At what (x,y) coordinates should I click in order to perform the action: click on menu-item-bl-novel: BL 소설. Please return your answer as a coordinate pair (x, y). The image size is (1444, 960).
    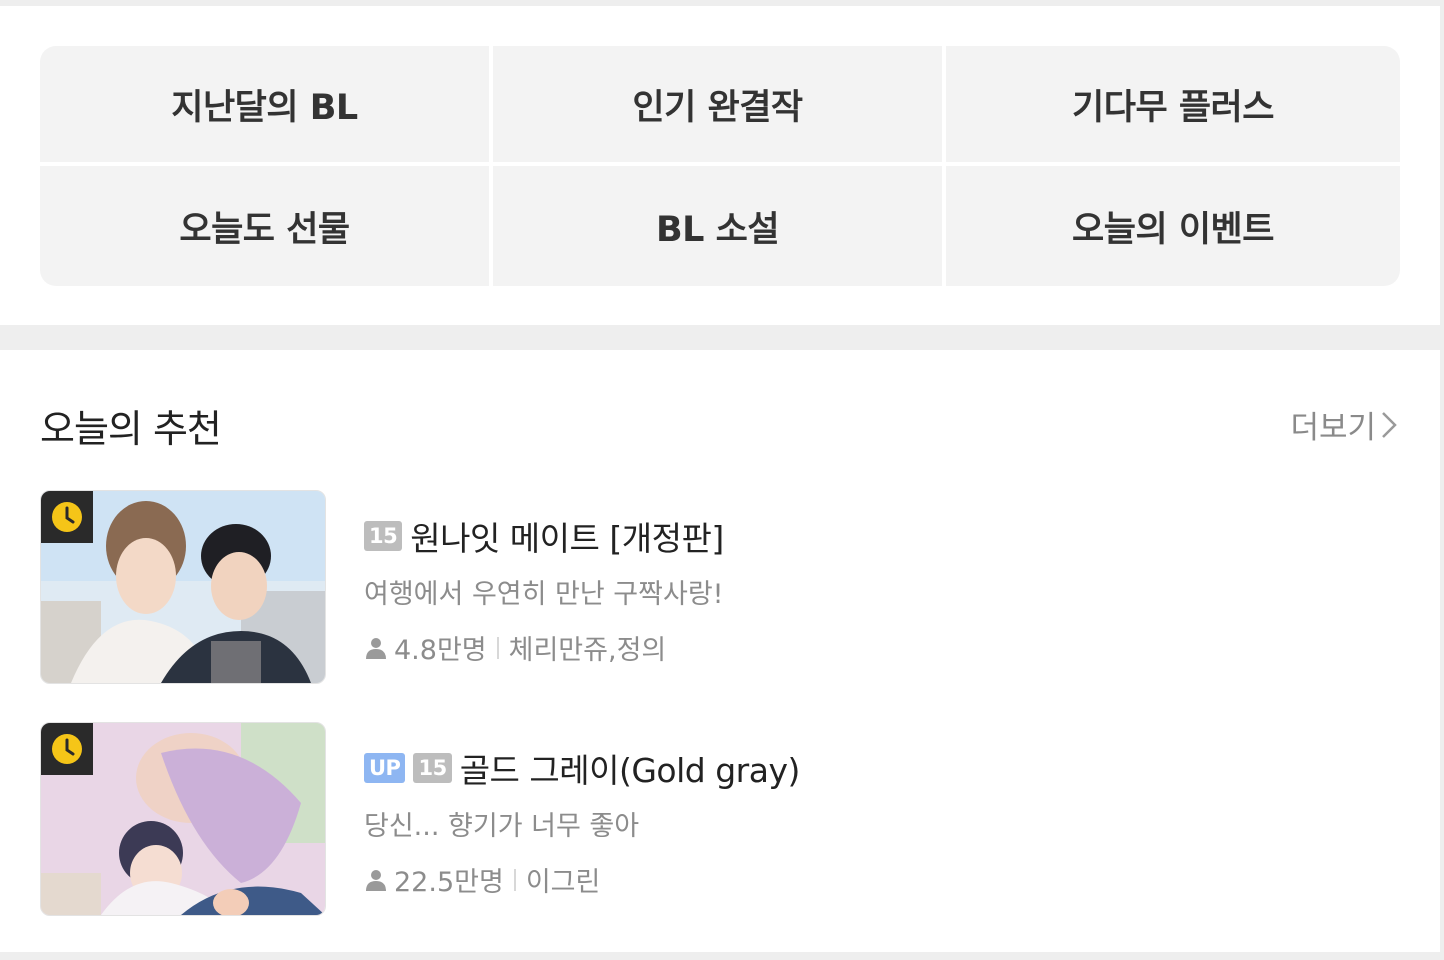
    Looking at the image, I should click on (717, 226).